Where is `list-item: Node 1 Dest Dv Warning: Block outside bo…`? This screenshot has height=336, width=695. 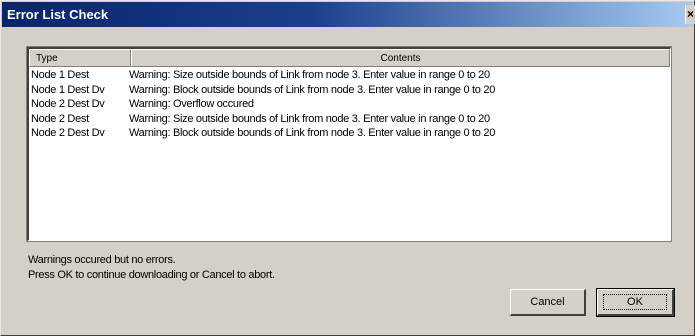
list-item: Node 1 Dest Dv Warning: Block outside bo… is located at coordinates (349, 90).